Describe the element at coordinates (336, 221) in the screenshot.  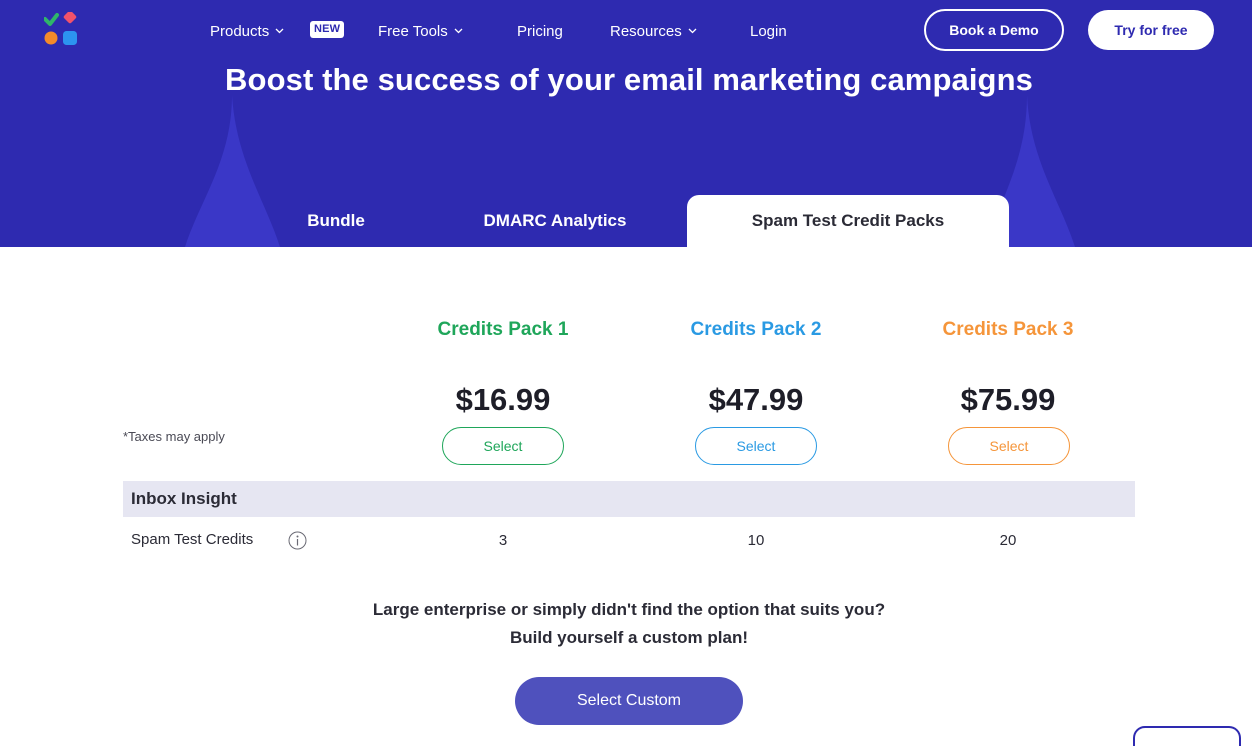
I see `tab-bundle: Bundle` at that location.